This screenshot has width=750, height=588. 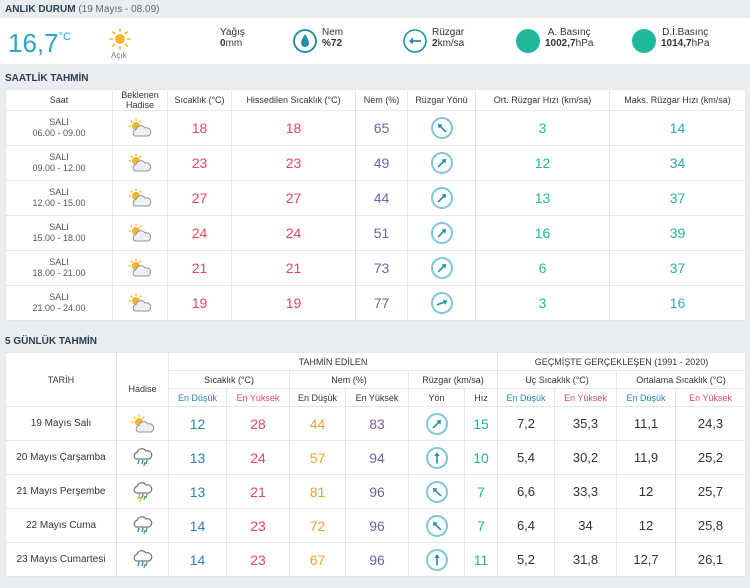 What do you see at coordinates (646, 491) in the screenshot?
I see `average-low-cell: 12` at bounding box center [646, 491].